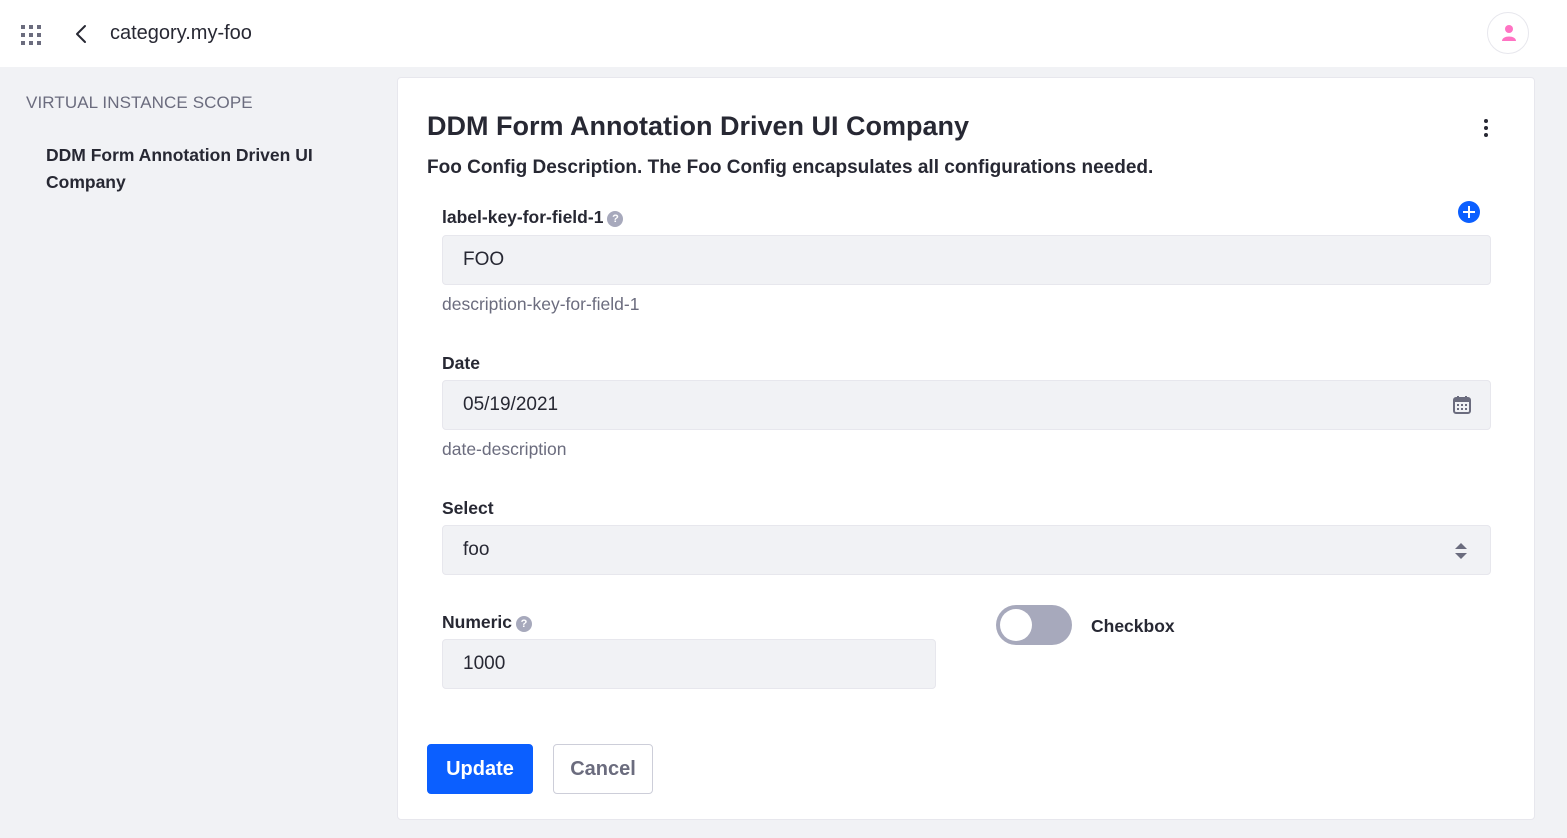 This screenshot has height=838, width=1567. What do you see at coordinates (966, 550) in the screenshot?
I see `select-dropdown: foo` at bounding box center [966, 550].